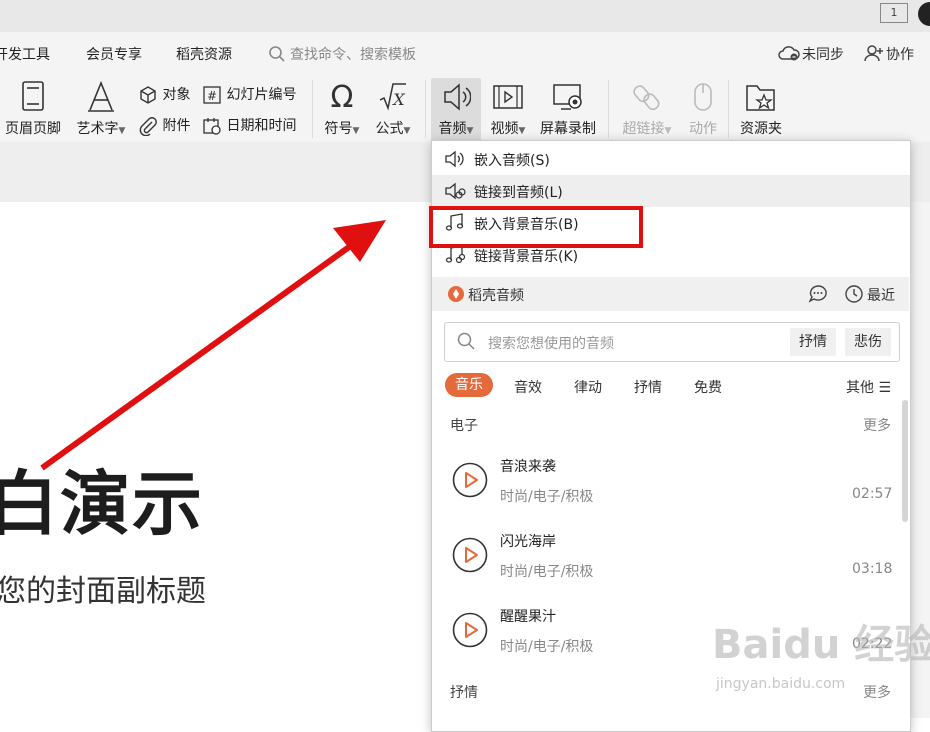 The width and height of the screenshot is (930, 732). I want to click on formula-button: X 公式▼, so click(393, 109).